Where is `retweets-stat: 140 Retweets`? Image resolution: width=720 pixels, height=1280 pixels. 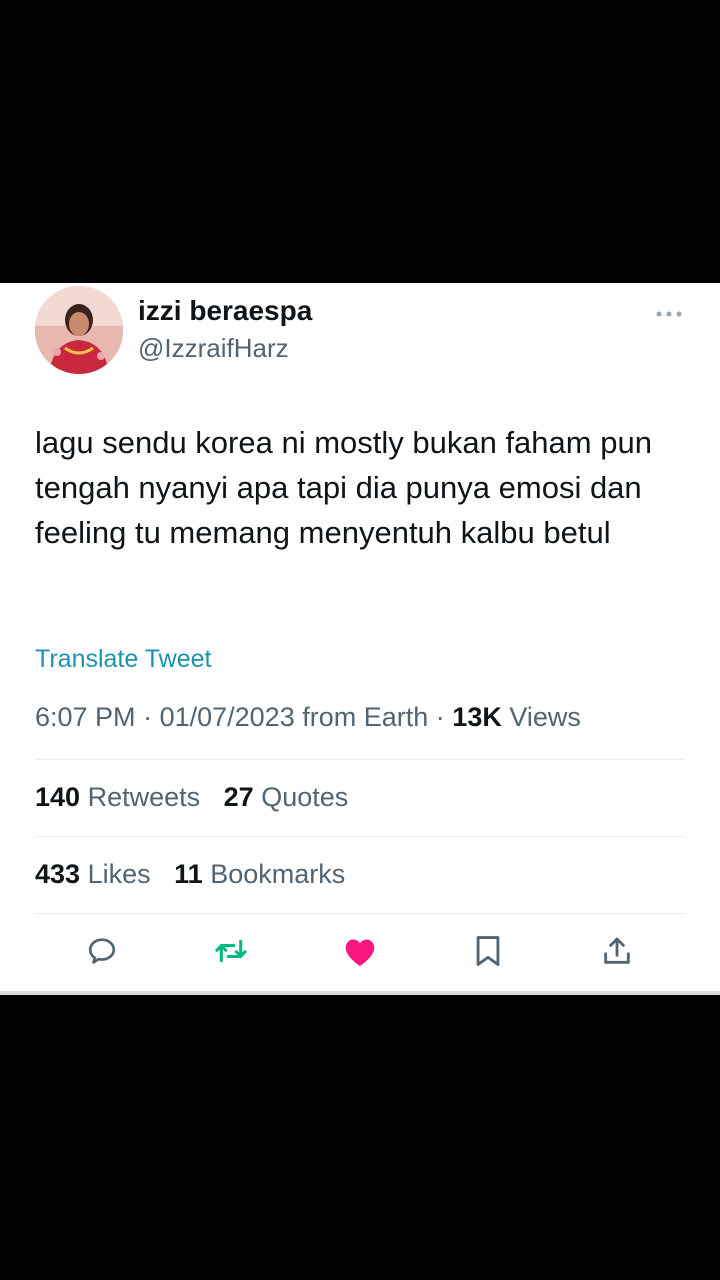
retweets-stat: 140 Retweets is located at coordinates (117, 797).